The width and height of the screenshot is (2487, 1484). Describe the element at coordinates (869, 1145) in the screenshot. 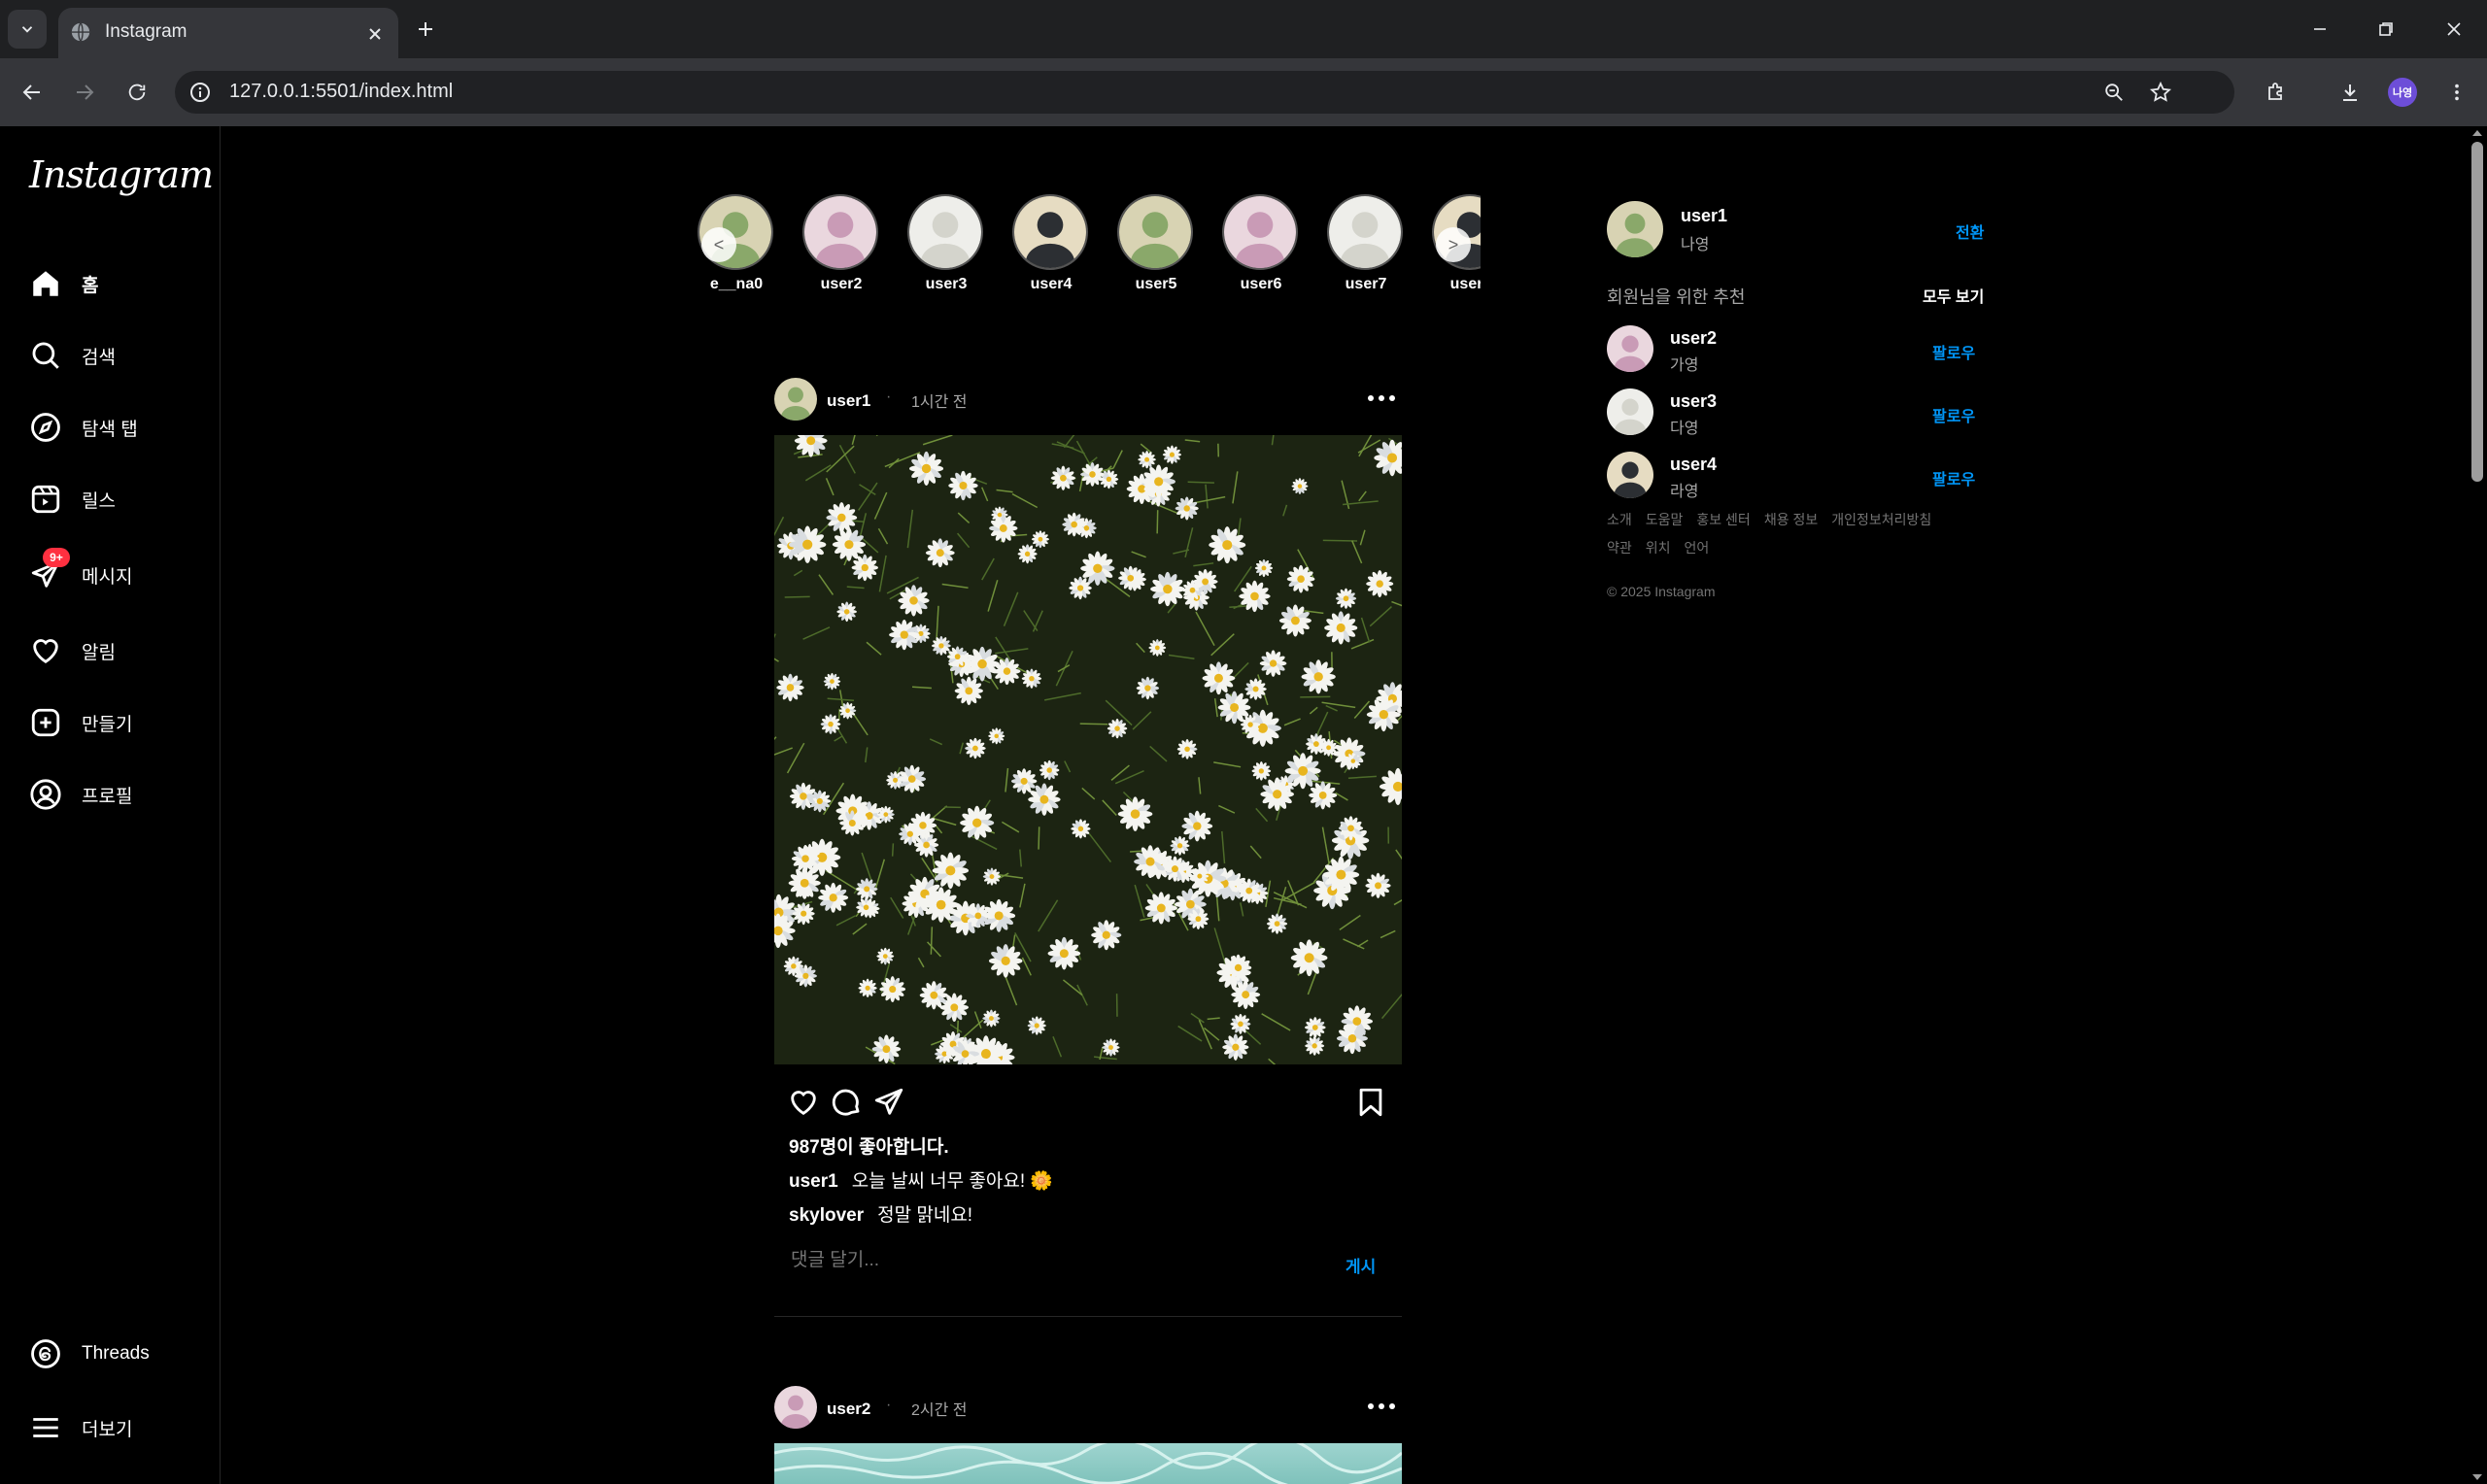

I see `like-count: 987명이 좋아합니다.` at that location.